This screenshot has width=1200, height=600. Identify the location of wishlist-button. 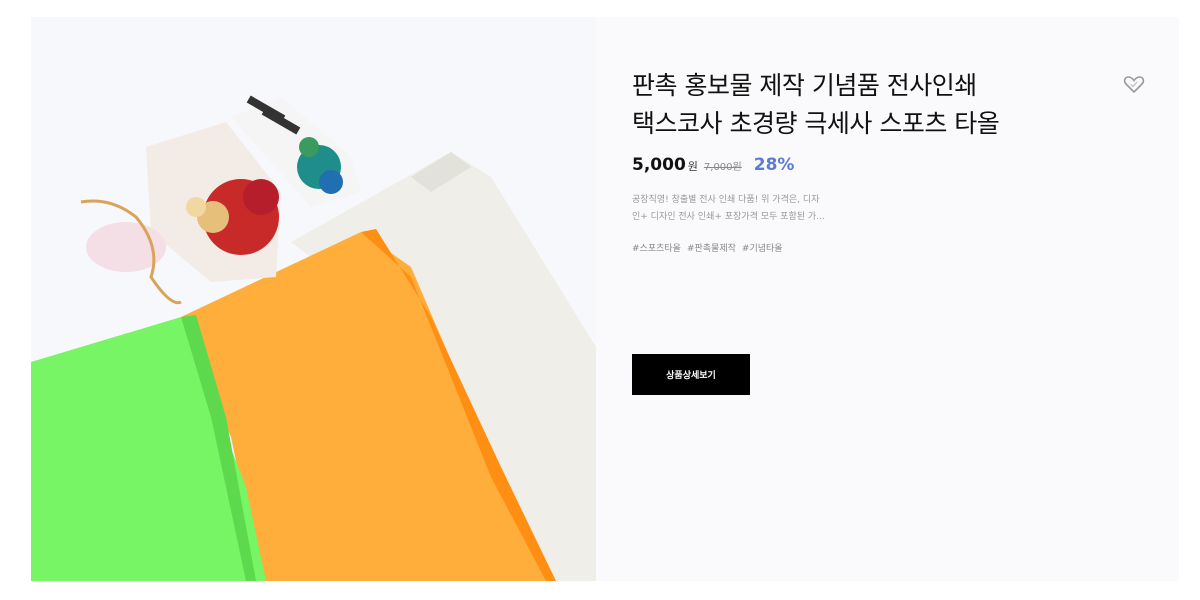
(1134, 84).